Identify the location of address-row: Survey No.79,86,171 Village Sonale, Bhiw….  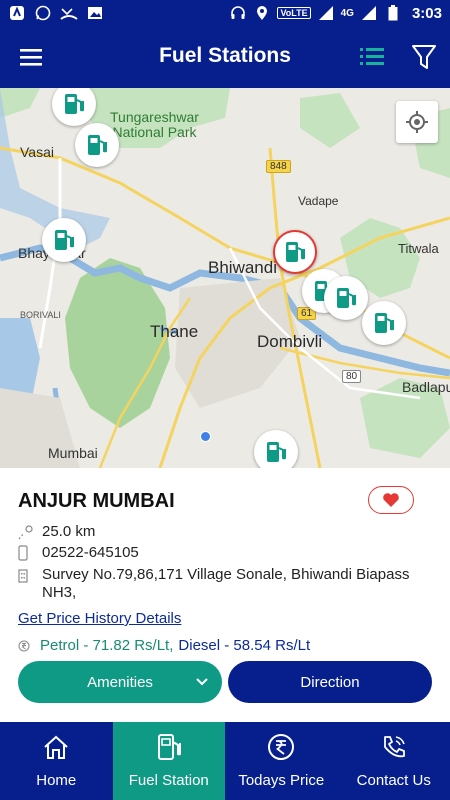
(225, 584).